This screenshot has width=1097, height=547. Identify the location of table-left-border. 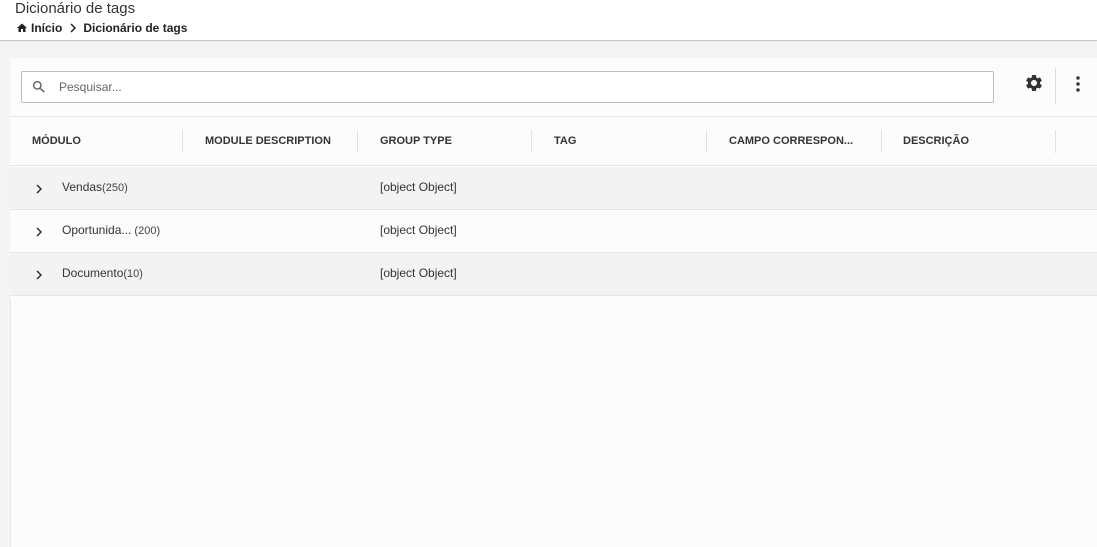
(10, 422).